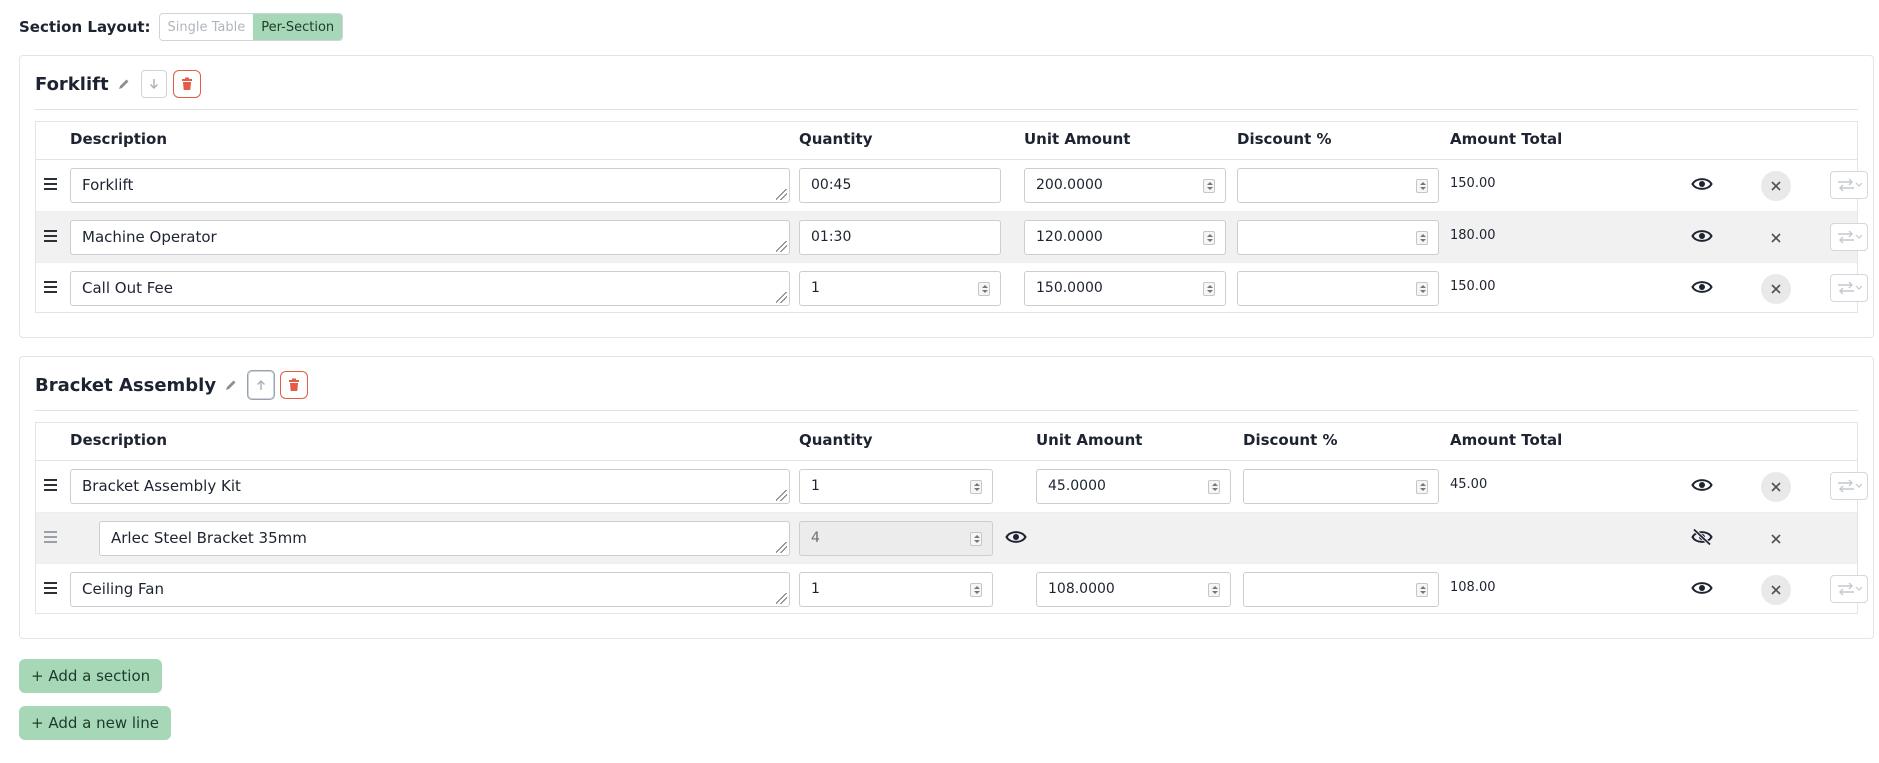 Image resolution: width=1879 pixels, height=763 pixels. Describe the element at coordinates (1473, 587) in the screenshot. I see `amount-total: 108.00` at that location.